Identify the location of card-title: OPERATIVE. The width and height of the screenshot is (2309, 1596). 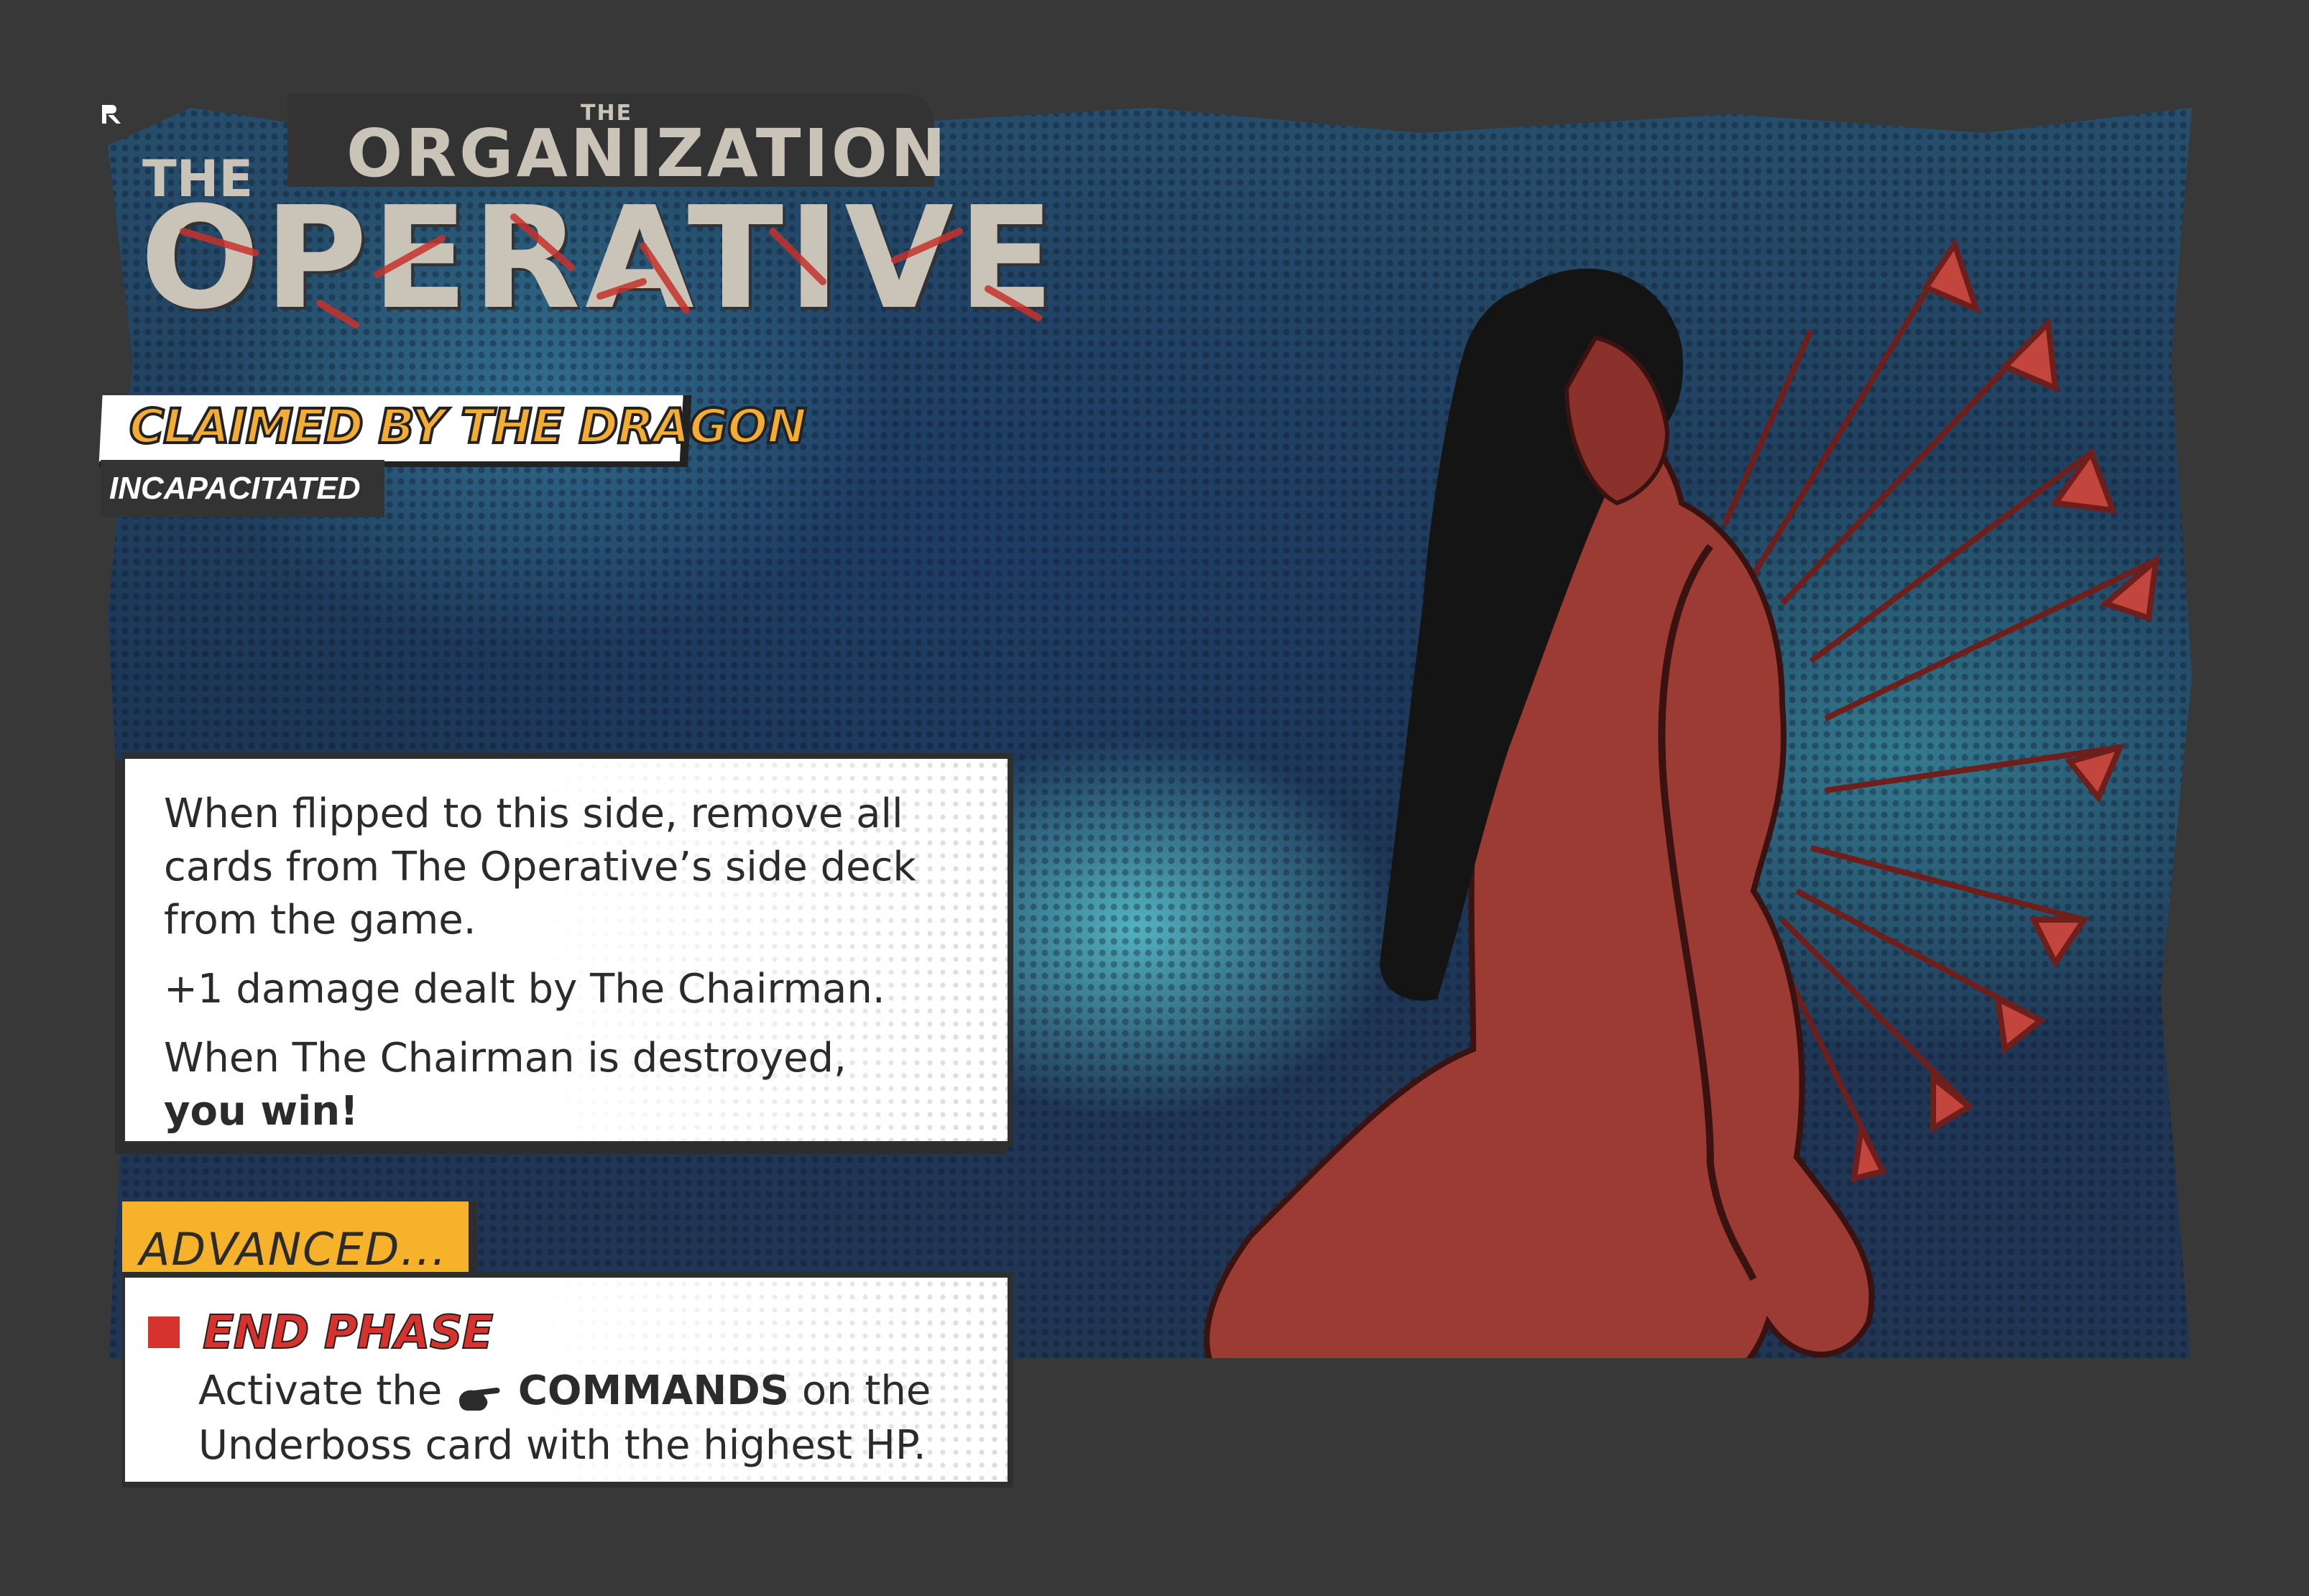
(599, 259).